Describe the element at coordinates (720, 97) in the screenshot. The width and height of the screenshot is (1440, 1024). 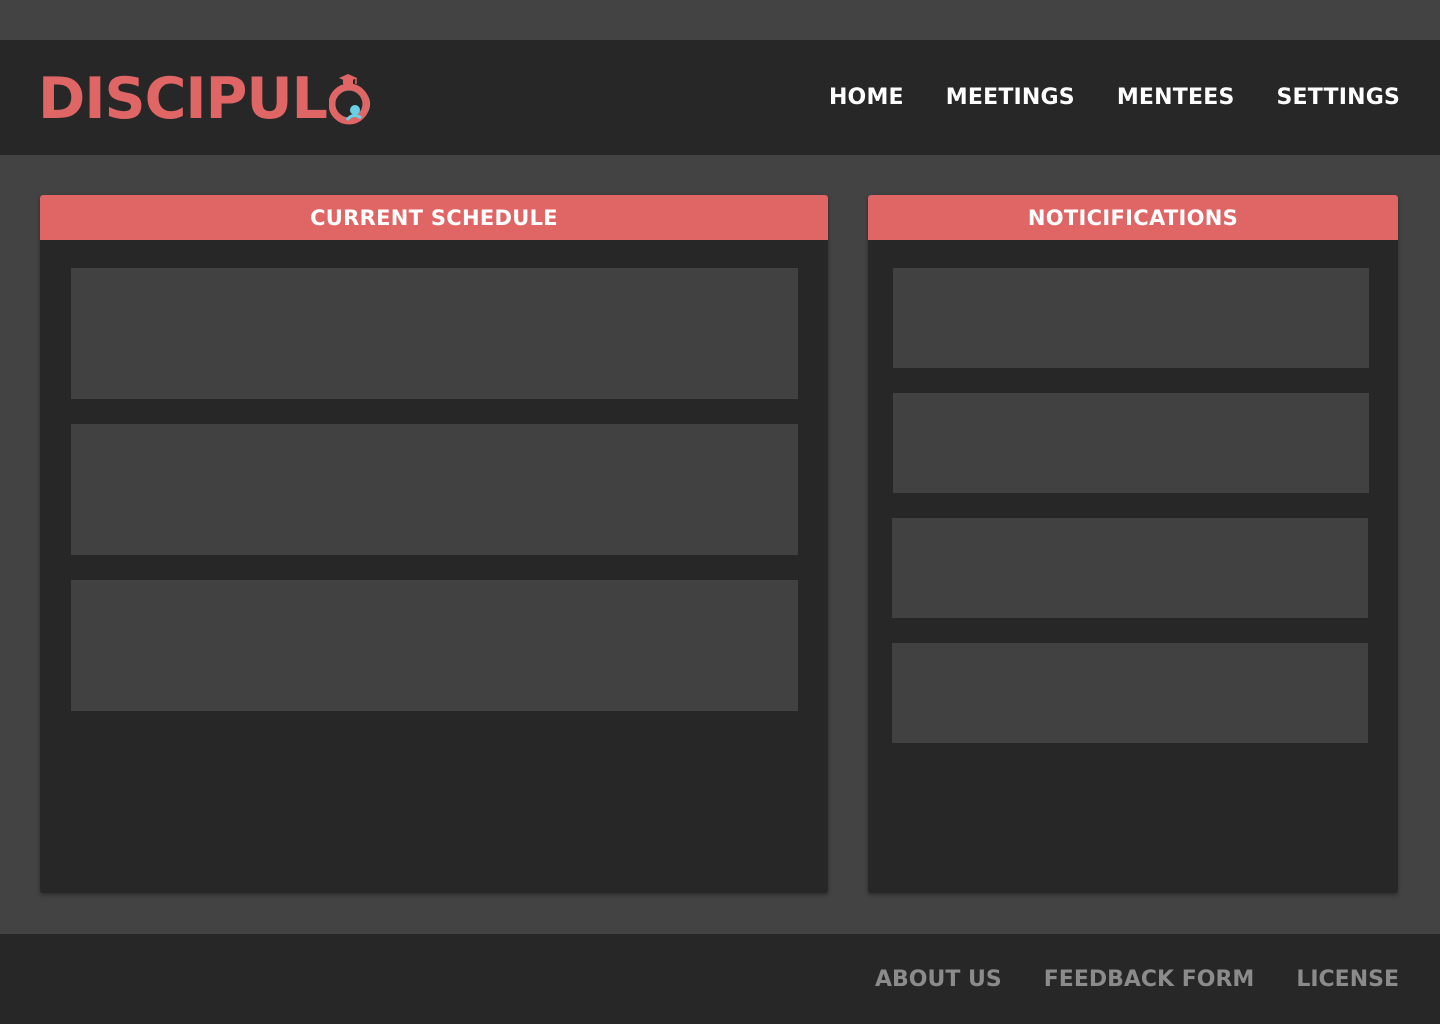
I see `top-navbar: DISCIPUL HOME MEETINGS MENTEES SETTINGS` at that location.